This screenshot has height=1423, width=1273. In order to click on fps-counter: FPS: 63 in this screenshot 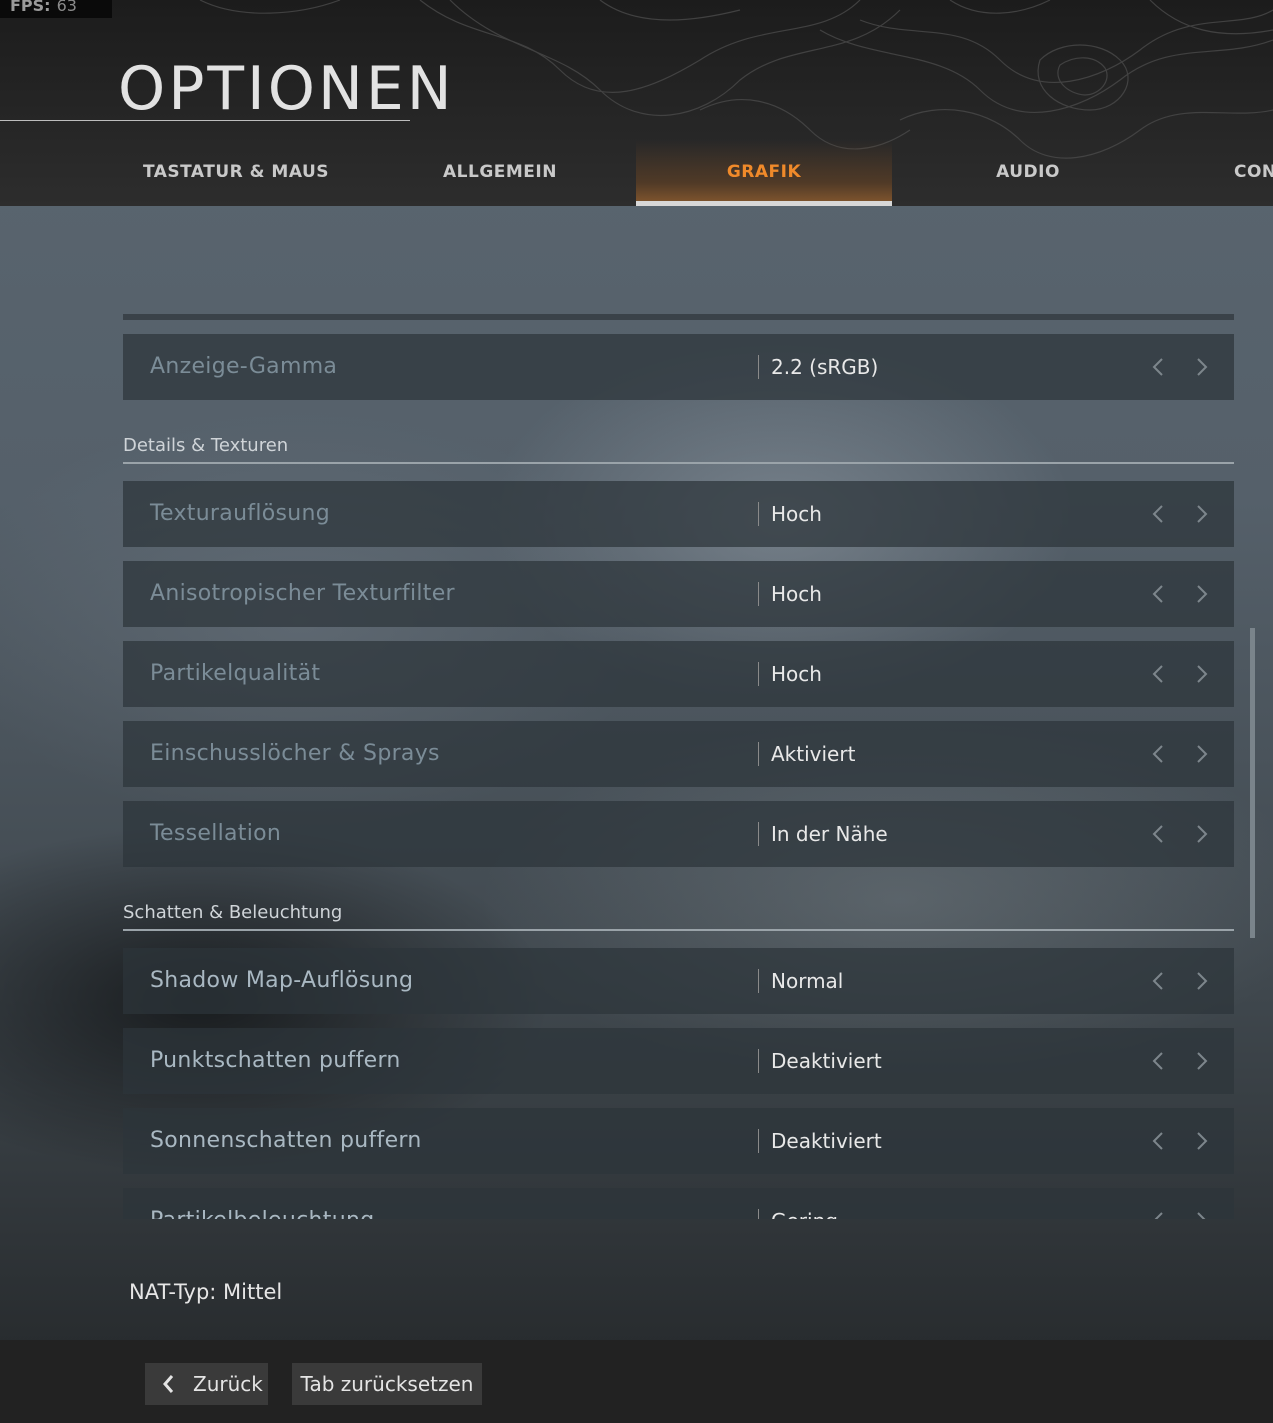, I will do `click(56, 9)`.